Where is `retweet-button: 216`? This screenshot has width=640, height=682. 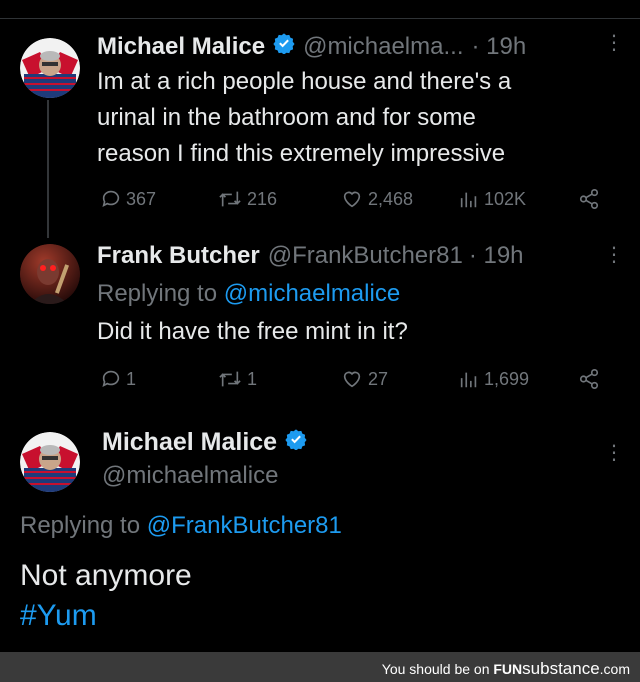 retweet-button: 216 is located at coordinates (247, 199).